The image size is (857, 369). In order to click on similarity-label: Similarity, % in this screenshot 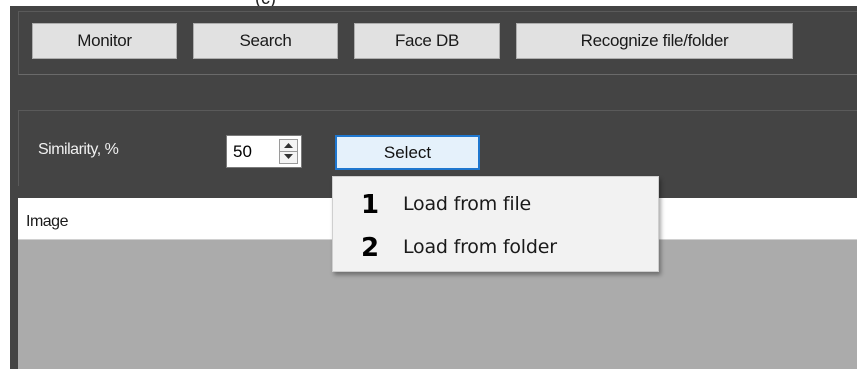, I will do `click(78, 149)`.